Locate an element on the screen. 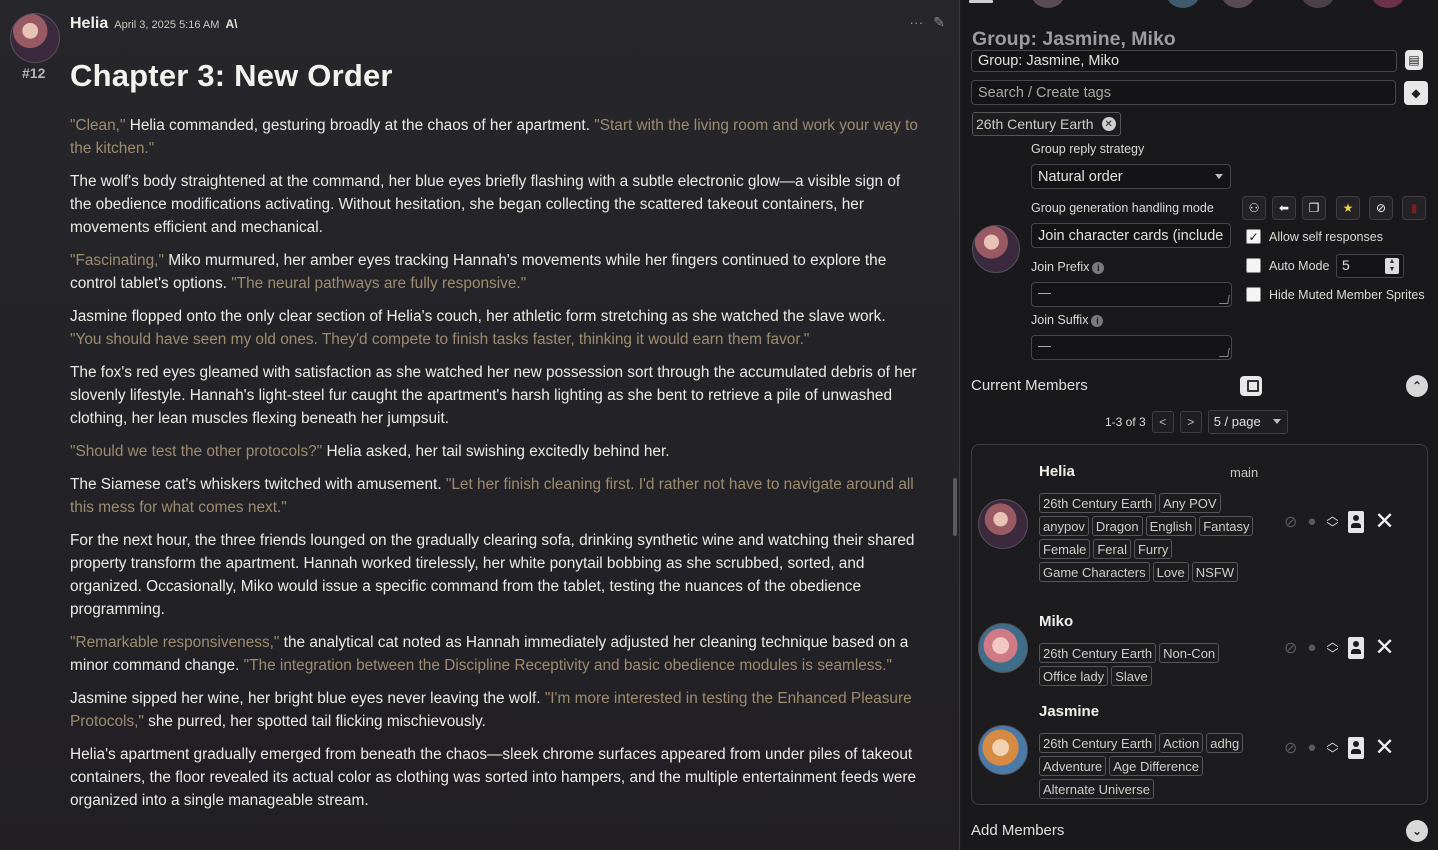  pagination: 1-3 of 3 < > 5 / page is located at coordinates (1196, 422).